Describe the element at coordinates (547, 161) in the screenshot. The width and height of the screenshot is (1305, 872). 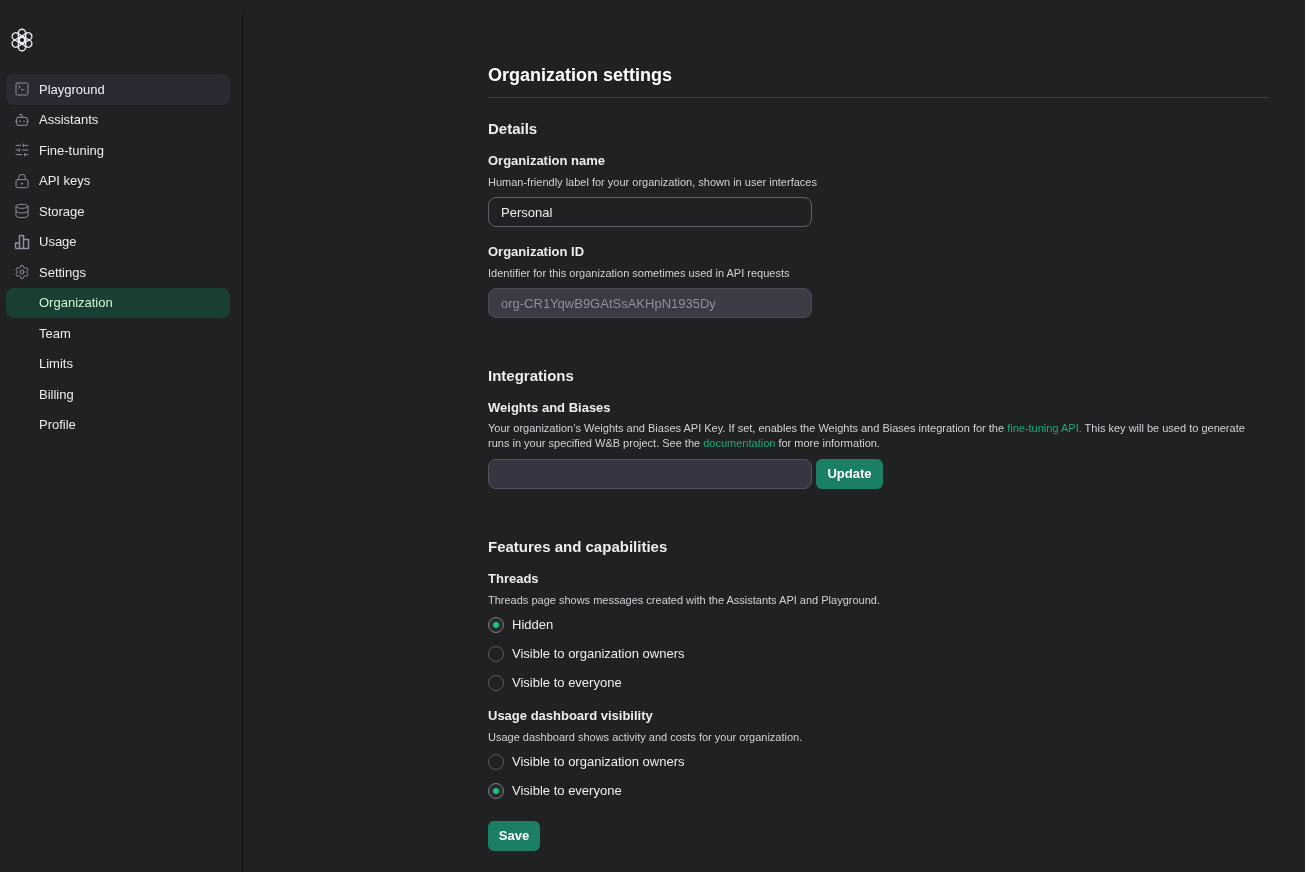
I see `field-label: Organization name` at that location.